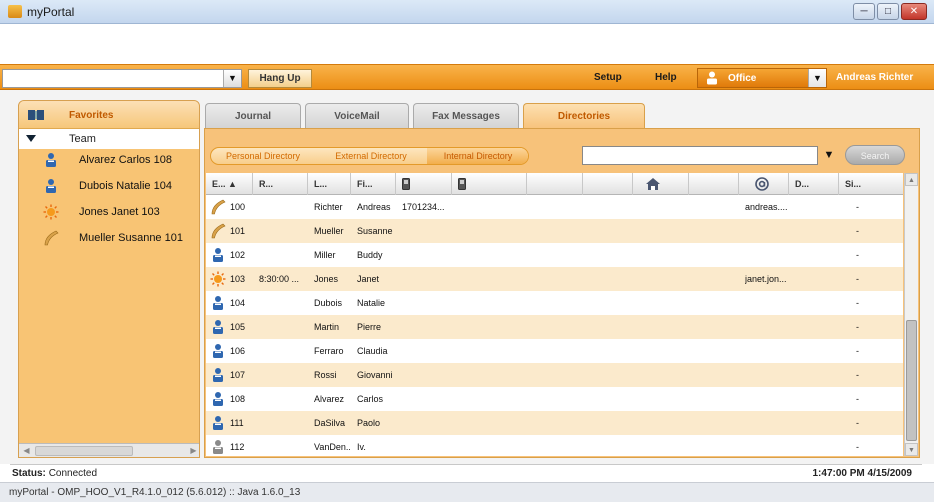 The height and width of the screenshot is (502, 934). I want to click on status-value: Connected, so click(73, 473).